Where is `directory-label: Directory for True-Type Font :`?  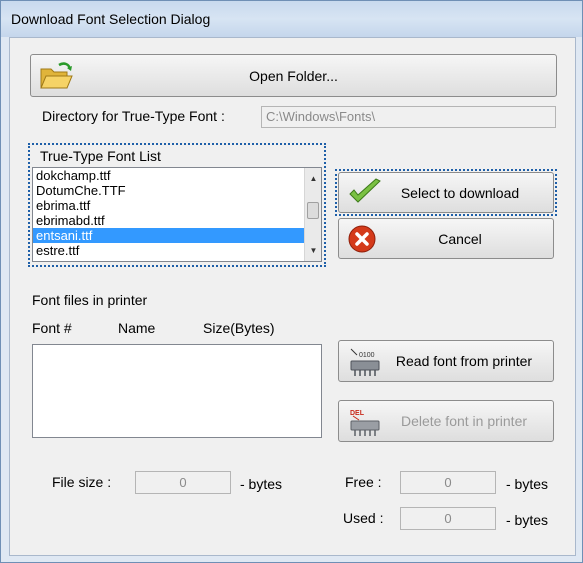 directory-label: Directory for True-Type Font : is located at coordinates (133, 116).